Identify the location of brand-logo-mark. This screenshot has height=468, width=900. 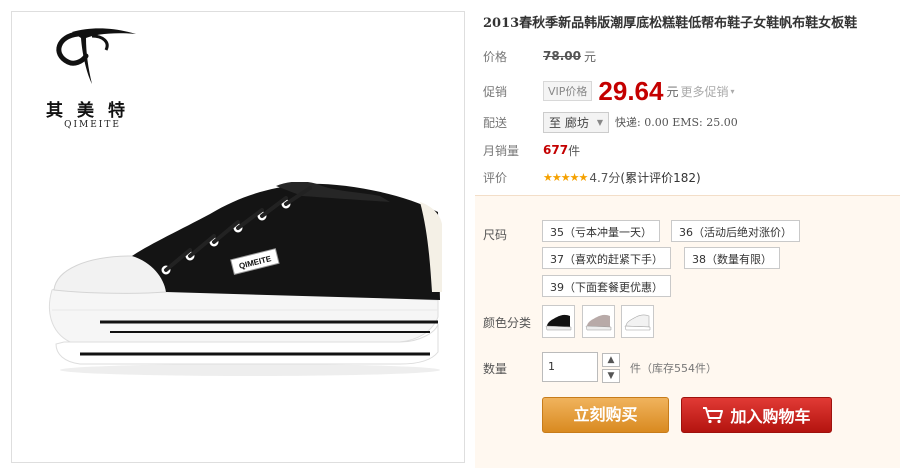
(96, 56).